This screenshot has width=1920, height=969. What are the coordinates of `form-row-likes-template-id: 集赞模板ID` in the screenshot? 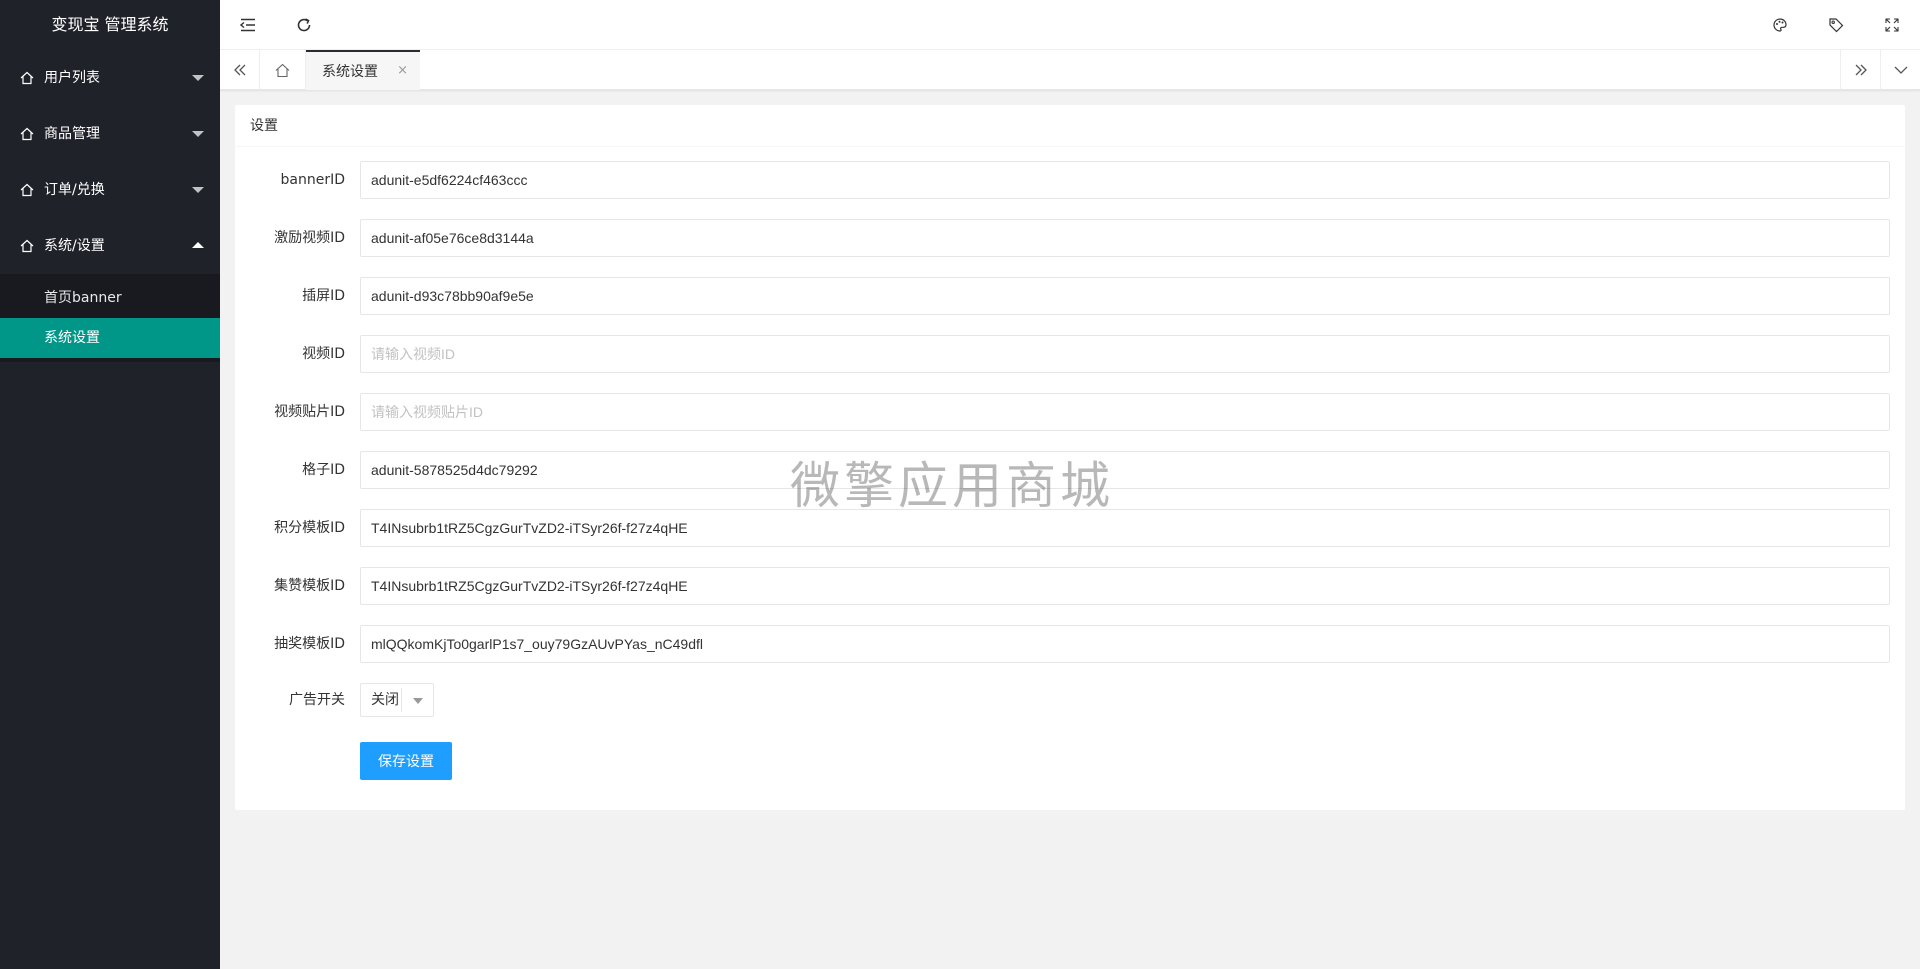 It's located at (1070, 586).